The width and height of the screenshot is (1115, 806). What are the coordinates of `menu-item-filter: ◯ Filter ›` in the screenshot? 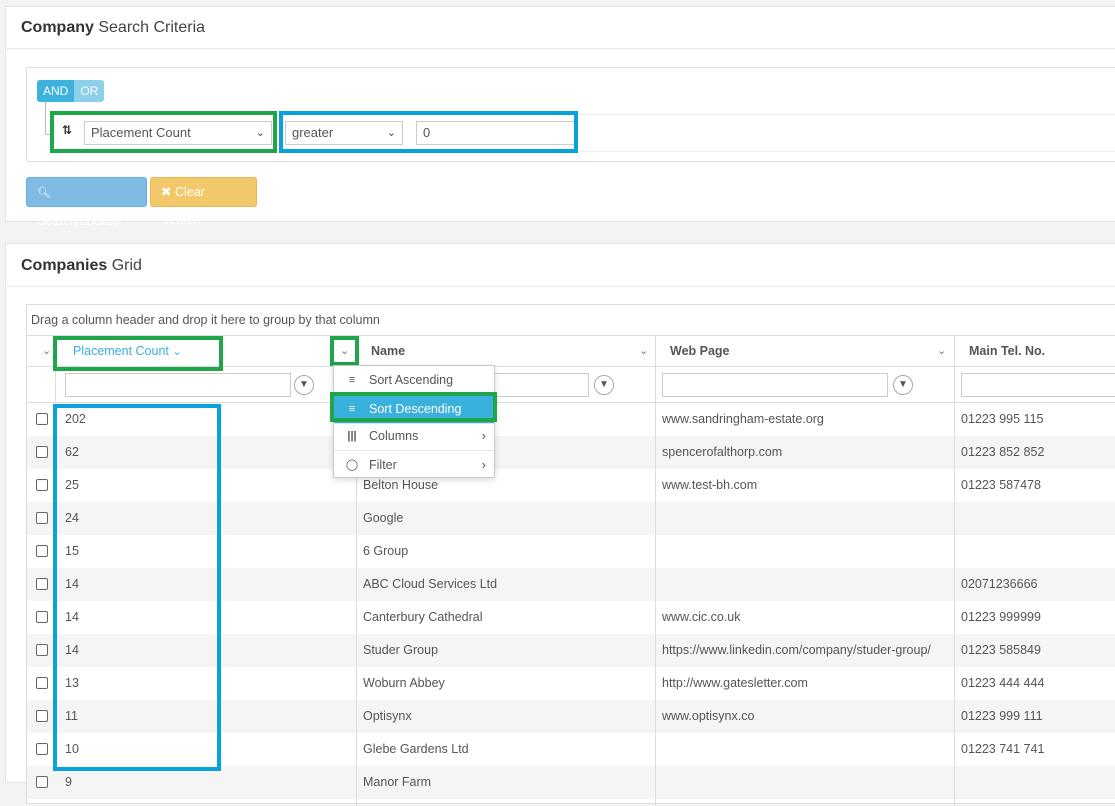 It's located at (414, 465).